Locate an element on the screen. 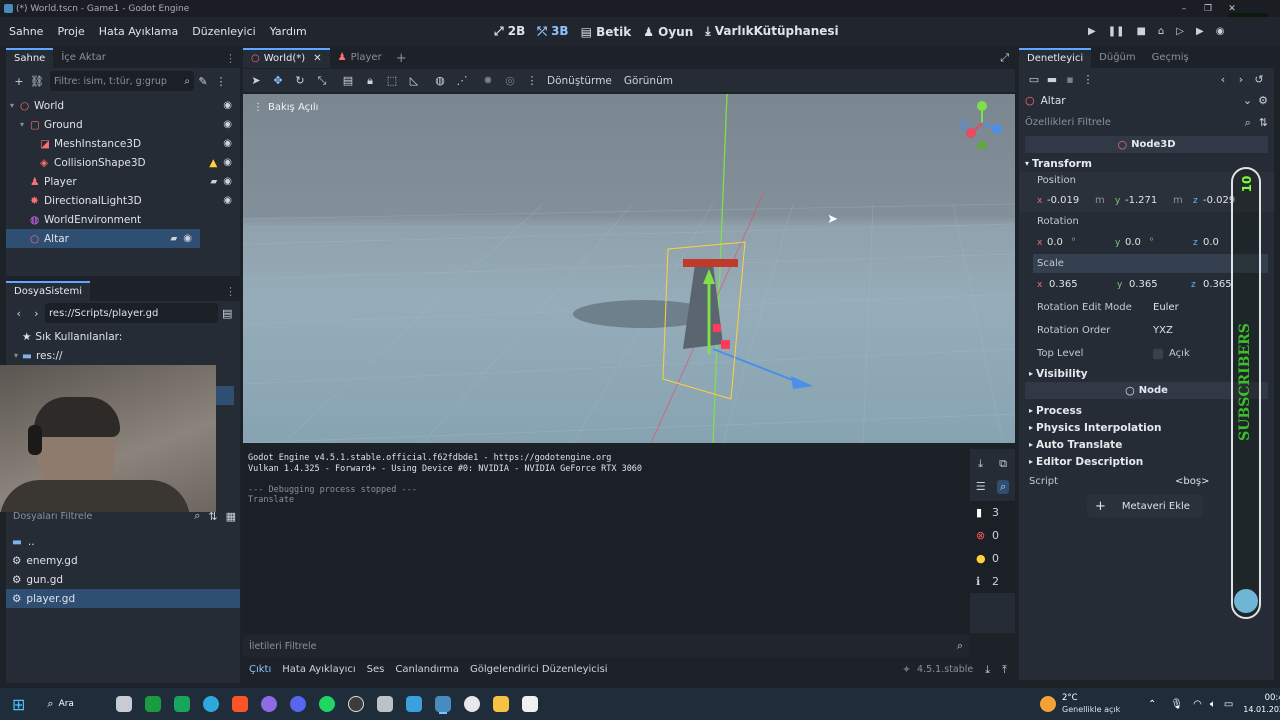 This screenshot has height=720, width=1280. remote-debug-icon: ⌂ is located at coordinates (1161, 31).